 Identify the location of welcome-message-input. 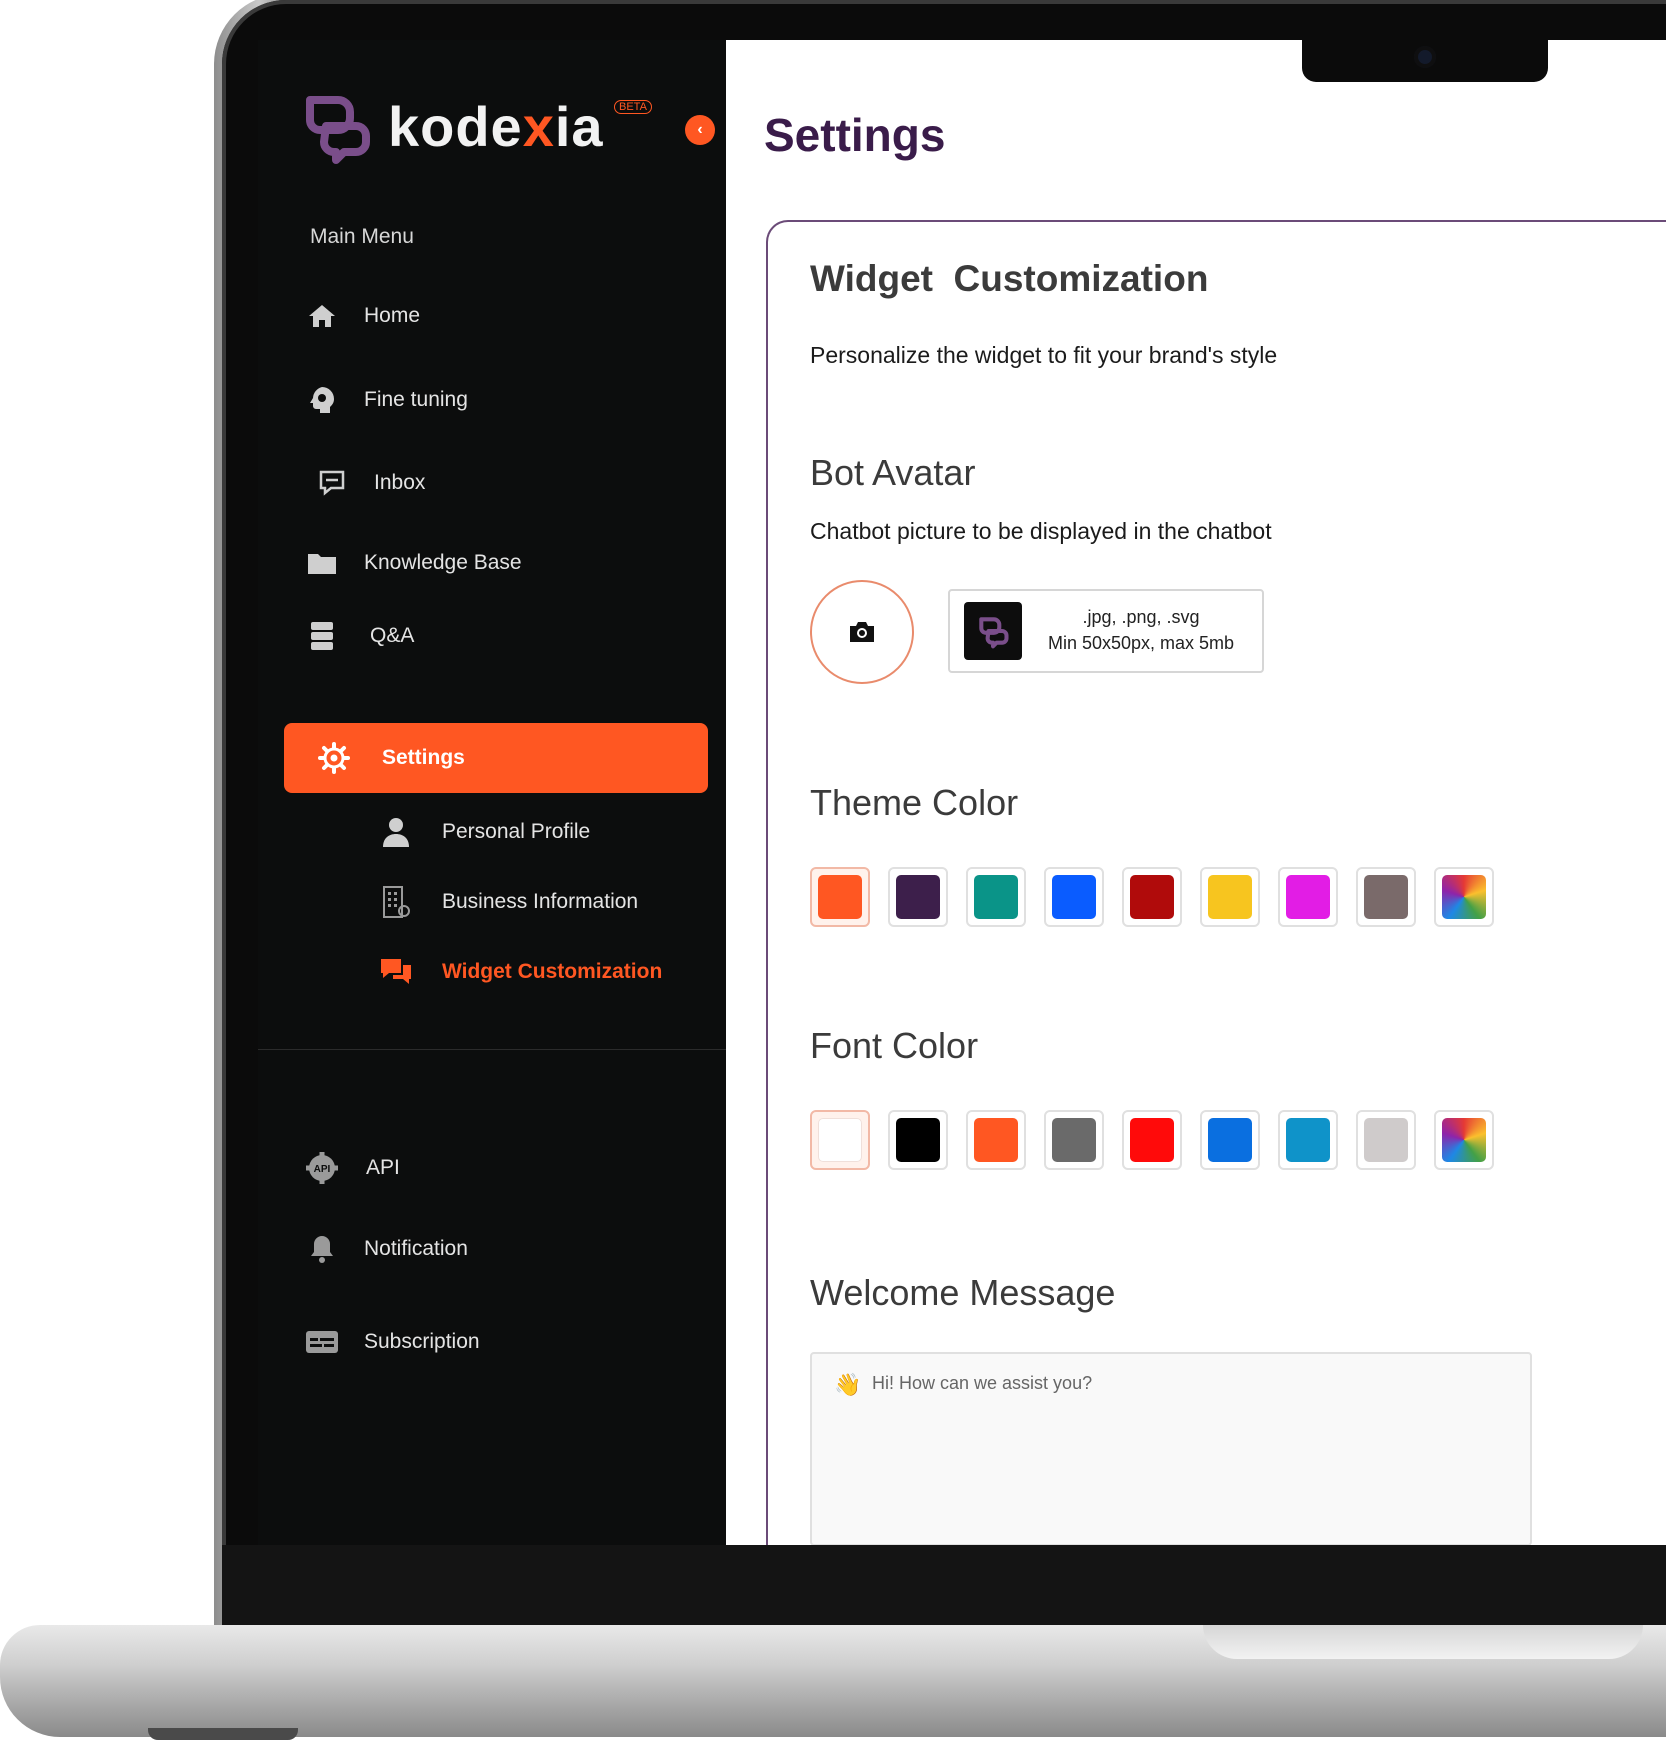
(1182, 1383).